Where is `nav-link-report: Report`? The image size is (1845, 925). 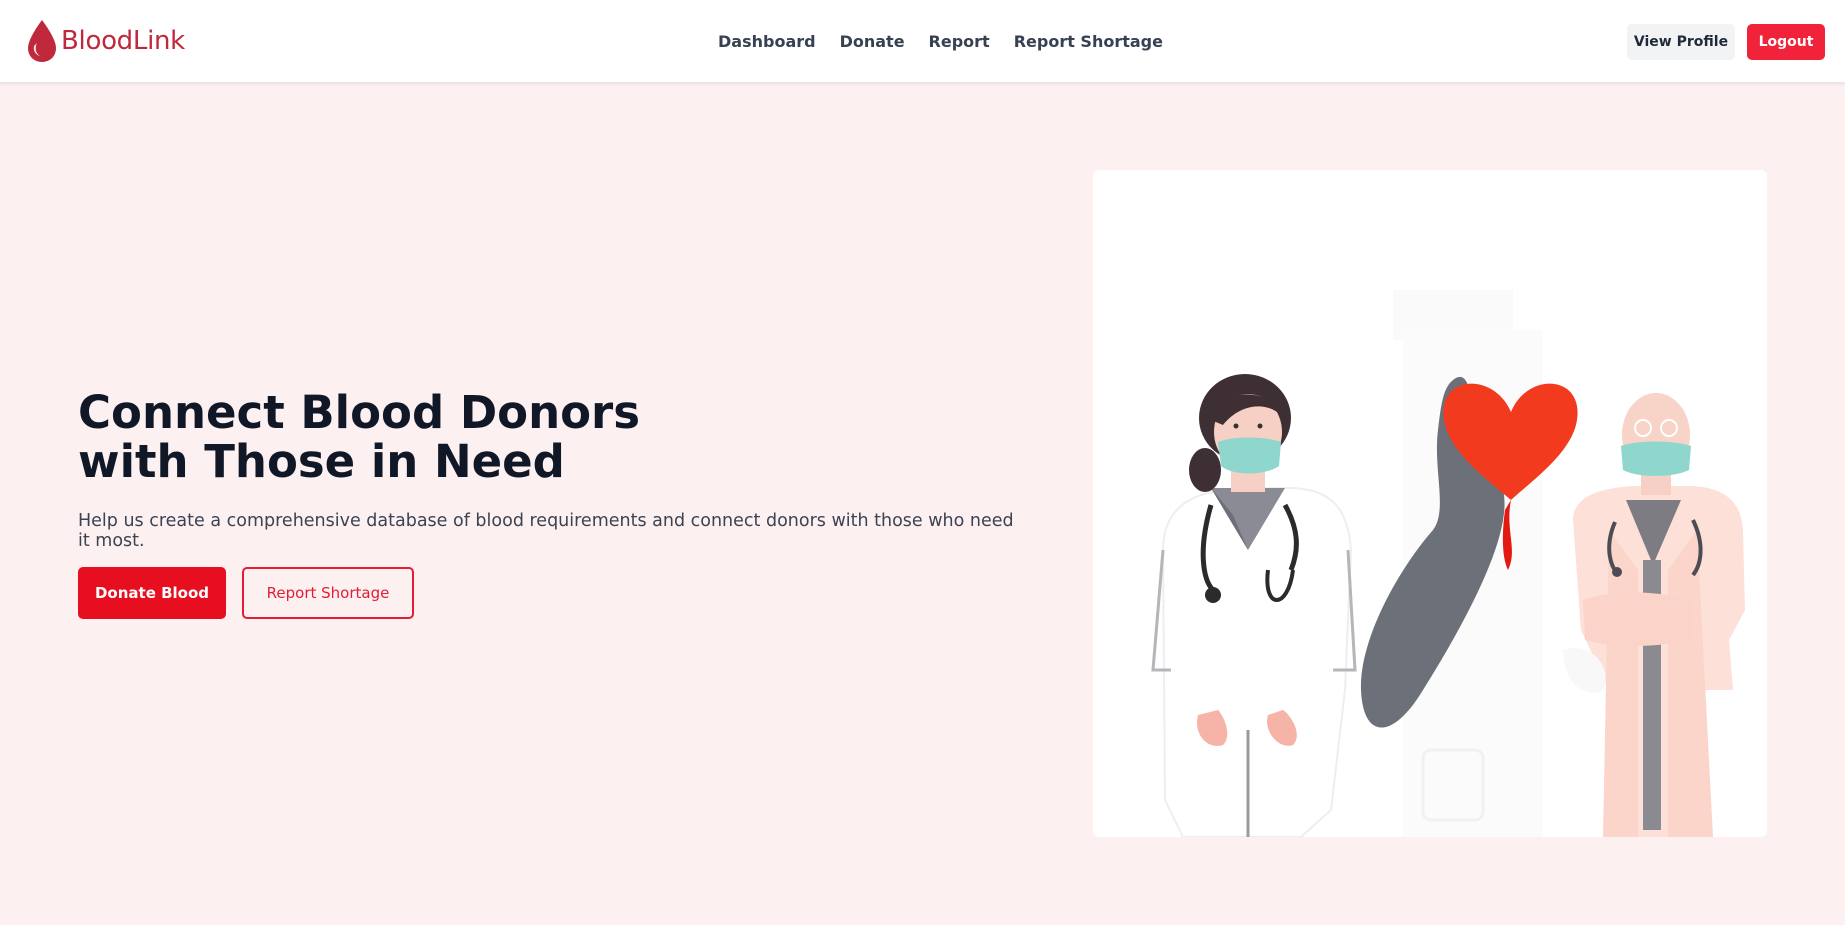
nav-link-report: Report is located at coordinates (959, 41).